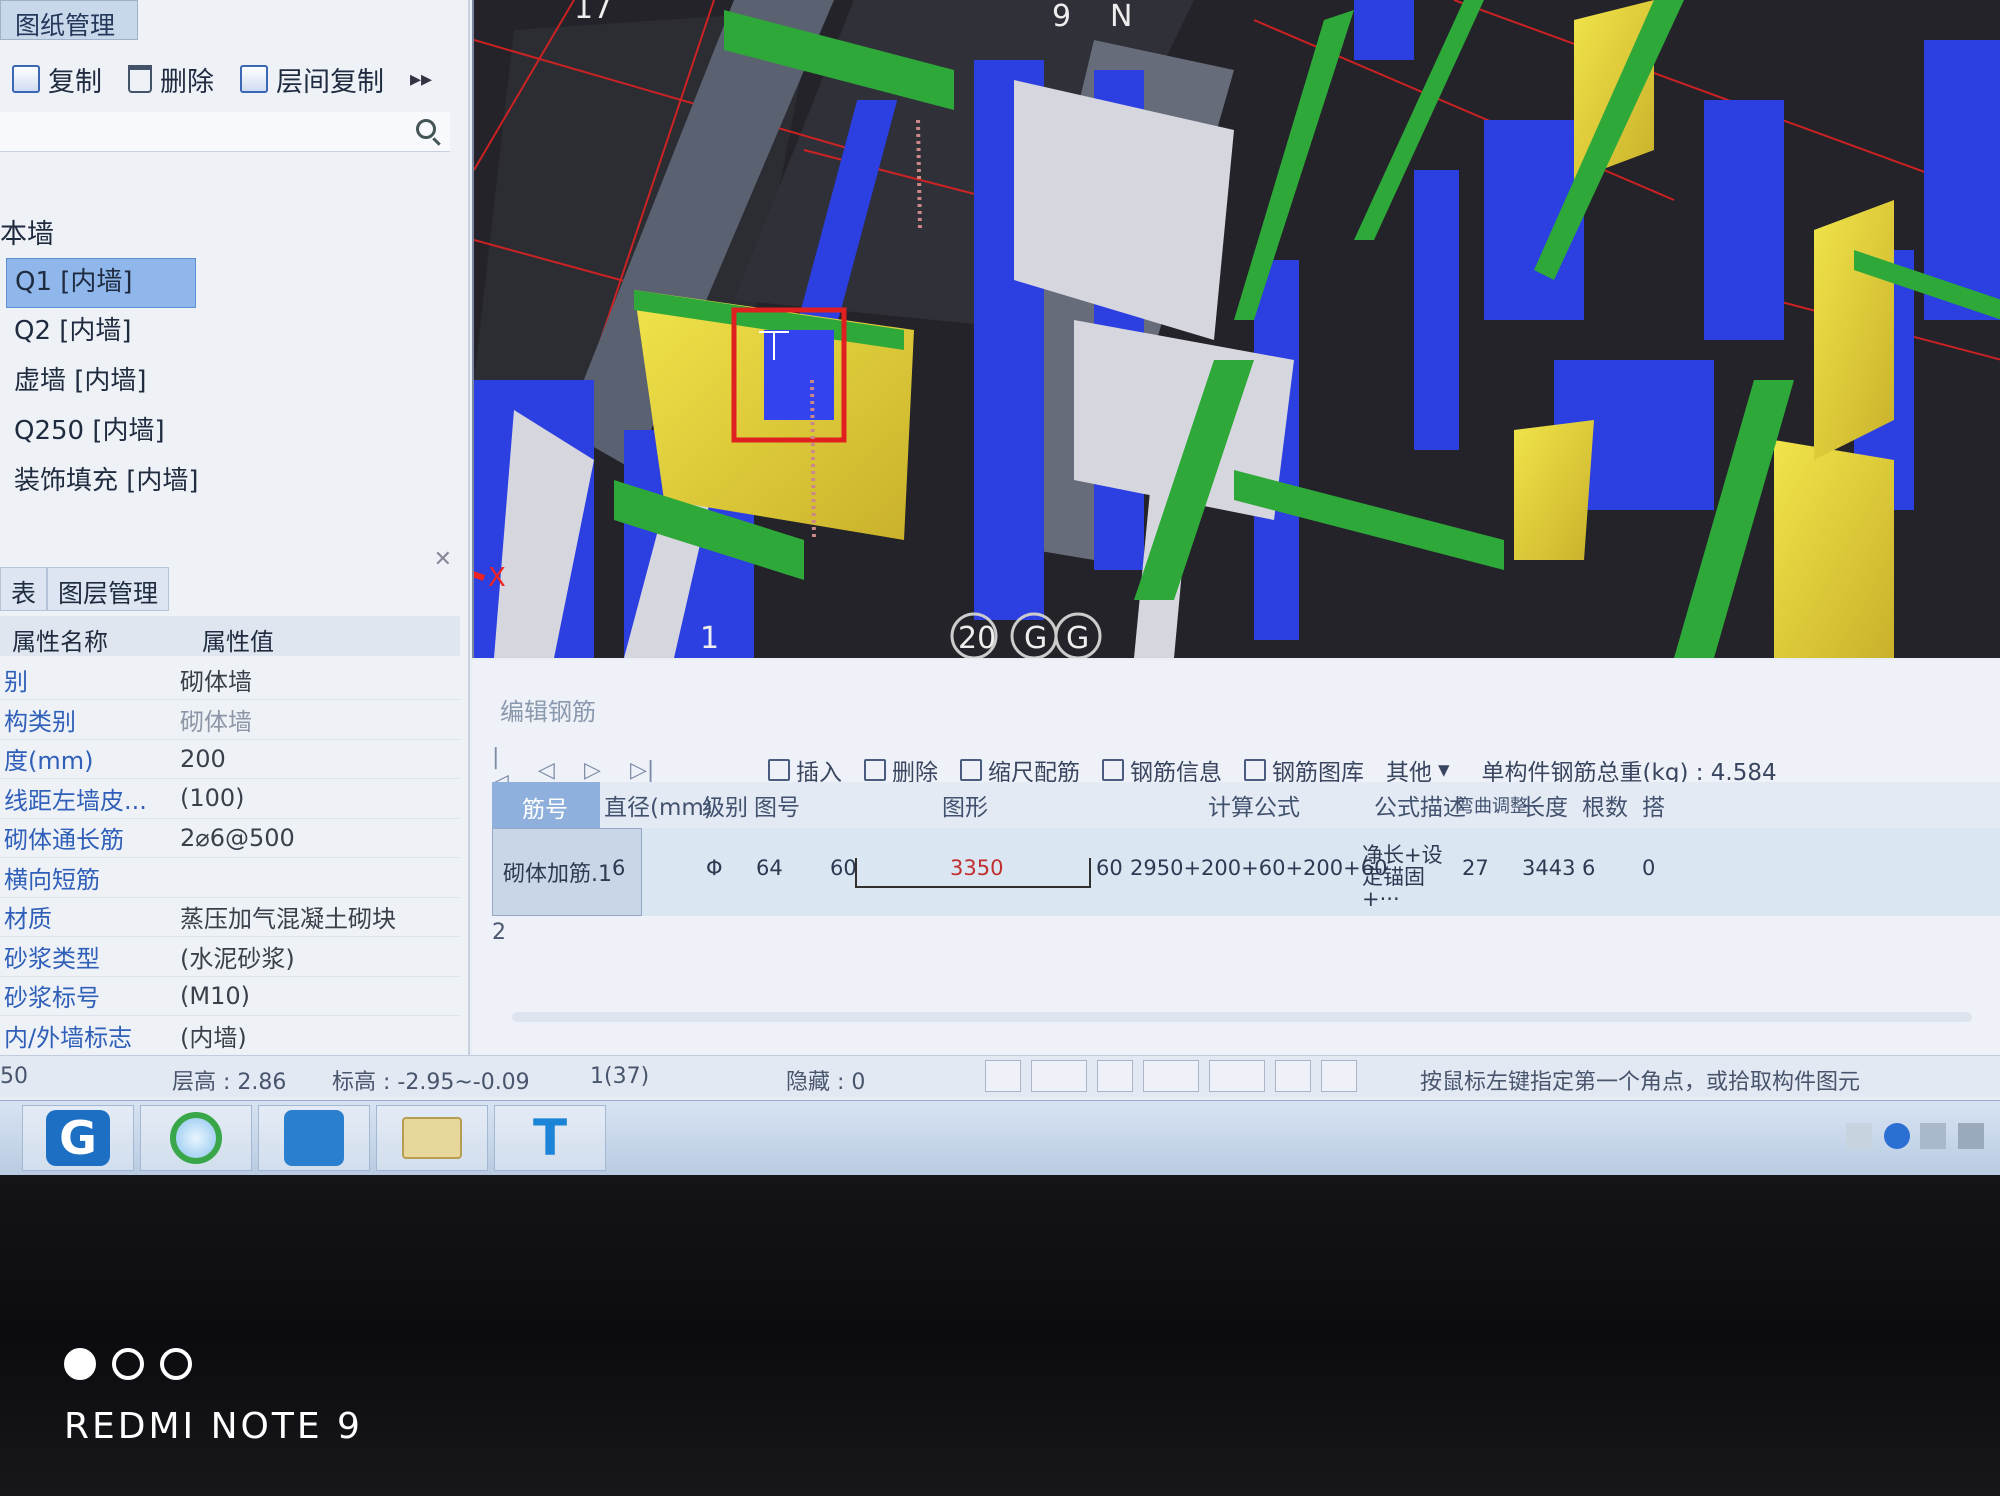  I want to click on cell-diameter: 6, so click(618, 868).